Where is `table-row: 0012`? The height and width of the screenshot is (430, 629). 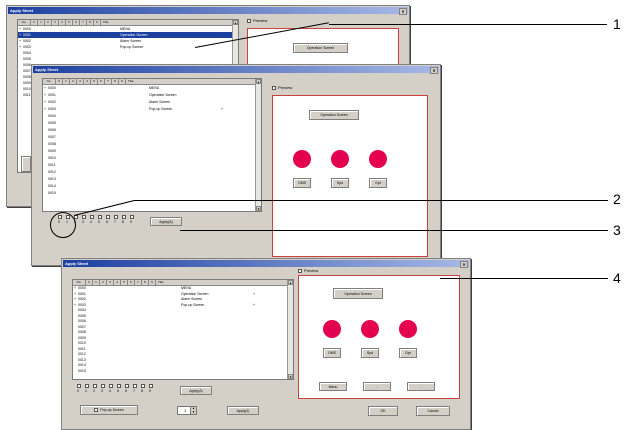
table-row: 0012 is located at coordinates (149, 172).